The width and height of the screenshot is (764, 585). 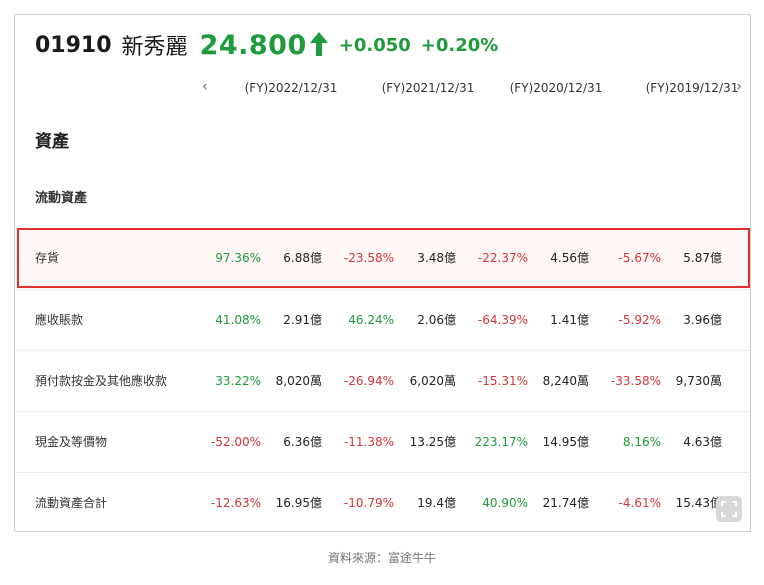 I want to click on section-title: 資產, so click(x=52, y=142).